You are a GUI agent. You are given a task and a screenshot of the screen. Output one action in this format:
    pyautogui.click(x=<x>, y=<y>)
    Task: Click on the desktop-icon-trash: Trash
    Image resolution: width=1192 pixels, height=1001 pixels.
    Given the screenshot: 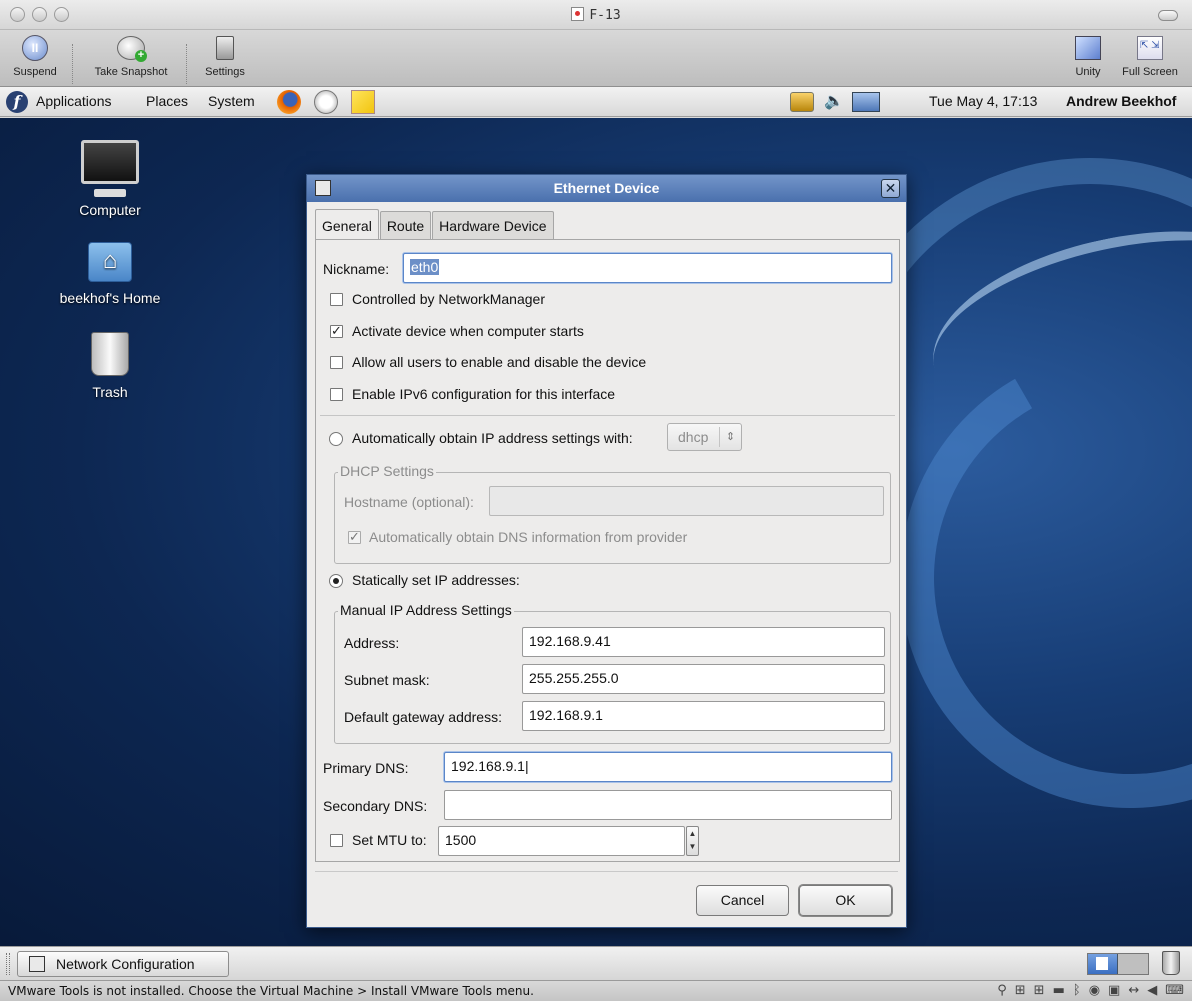 What is the action you would take?
    pyautogui.click(x=110, y=366)
    